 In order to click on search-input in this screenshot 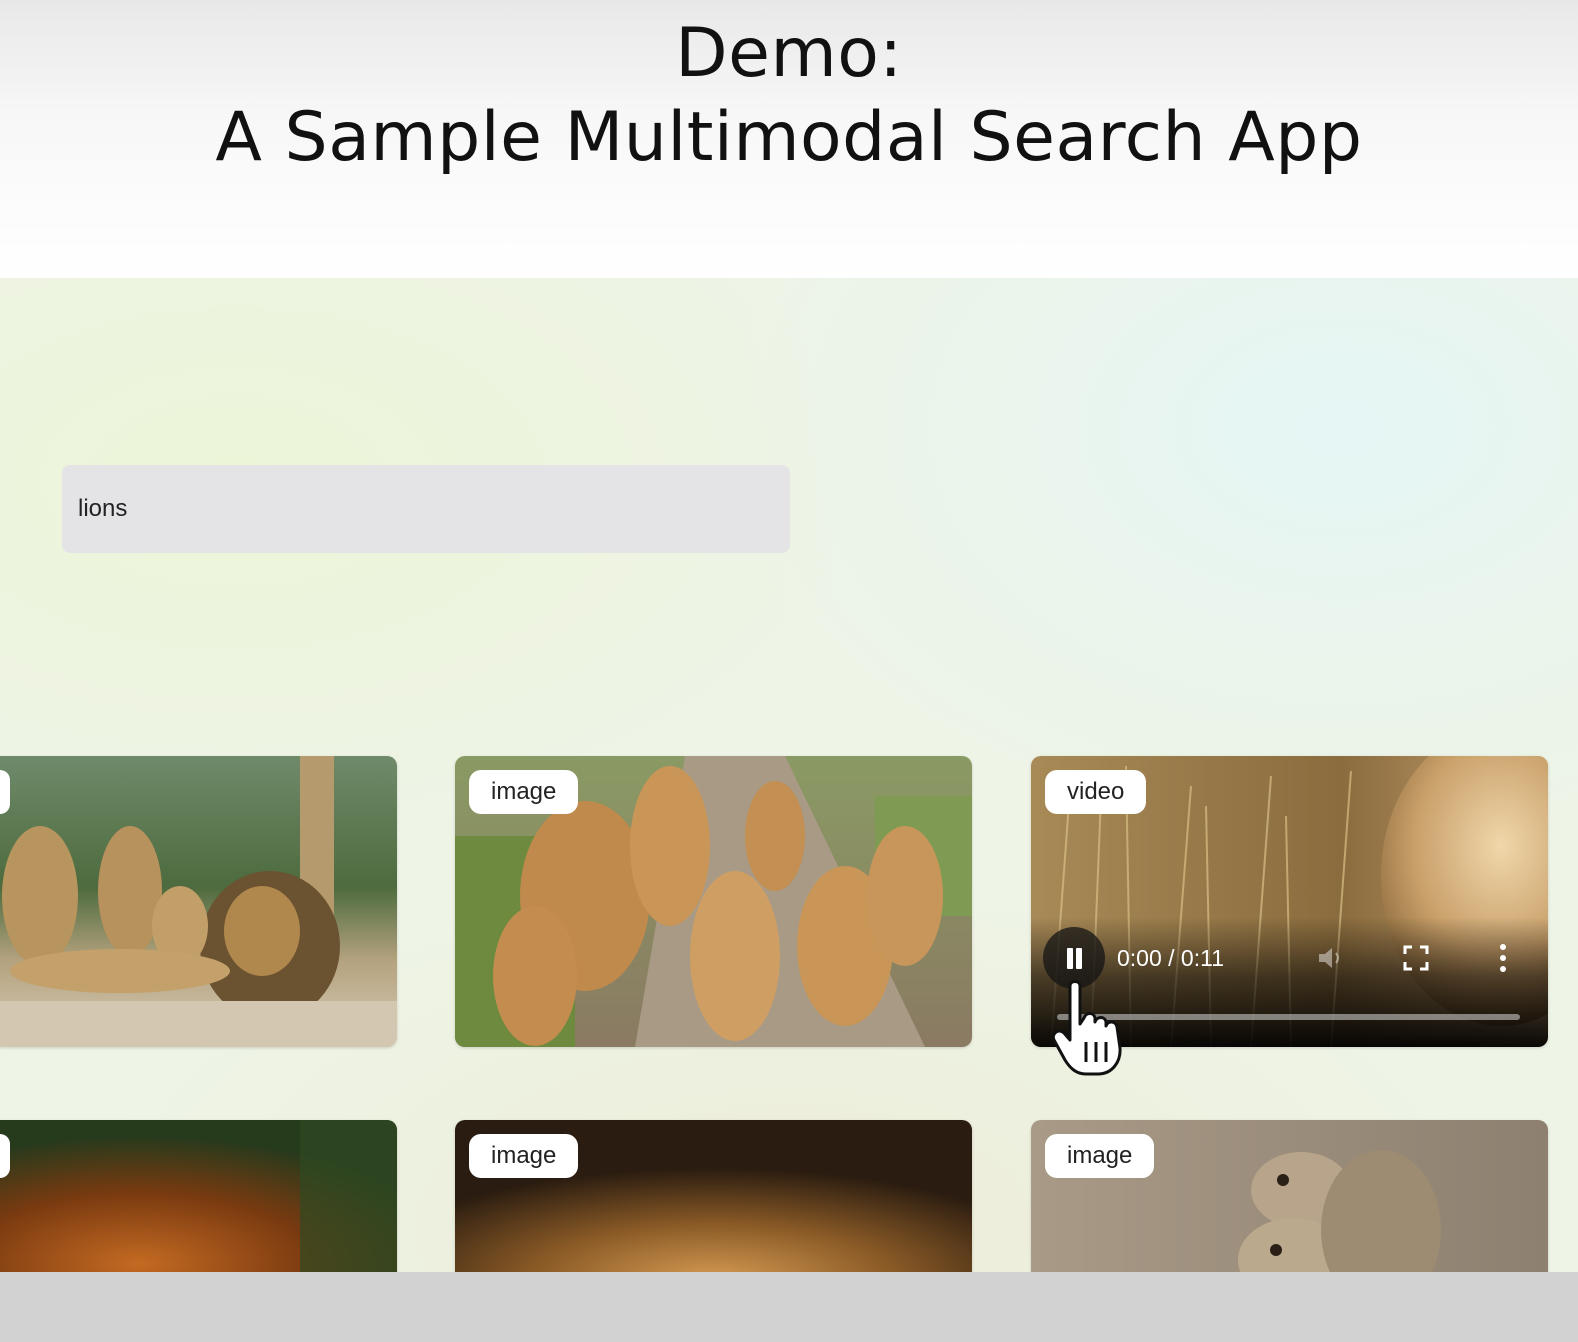, I will do `click(426, 509)`.